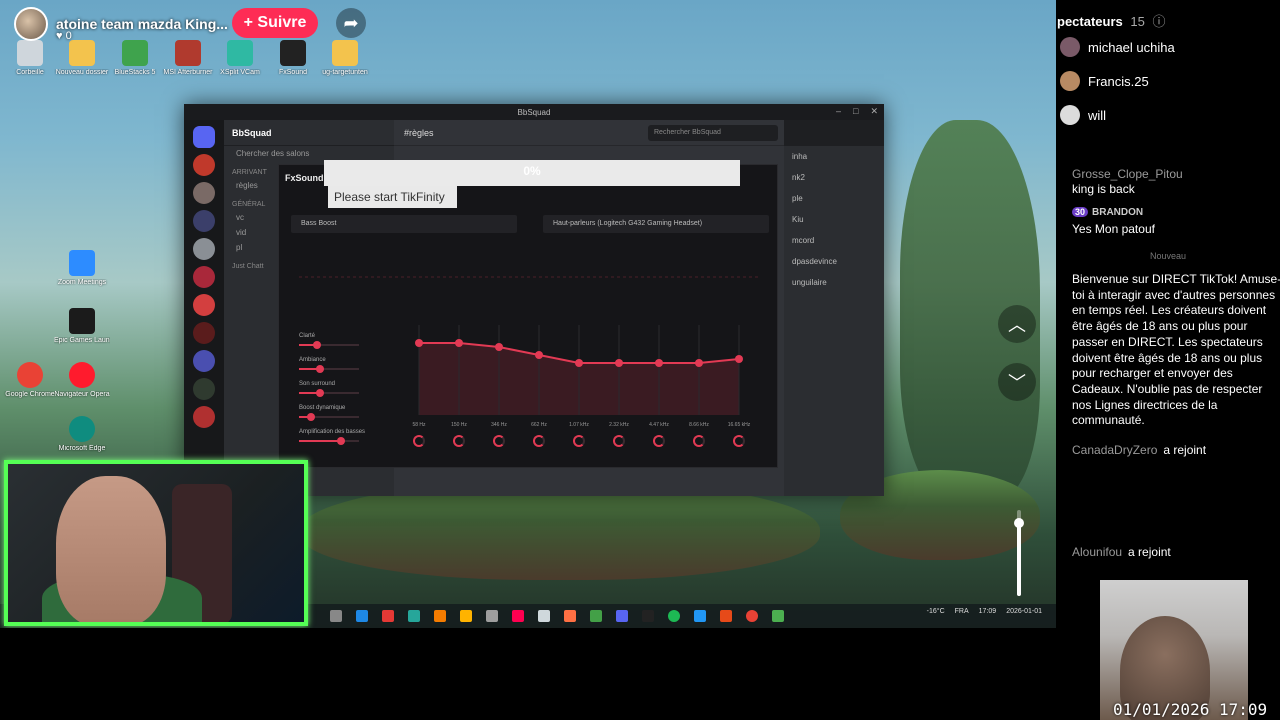 The width and height of the screenshot is (1280, 720). What do you see at coordinates (82, 334) in the screenshot?
I see `desktop-icon: Epic Games Launcher` at bounding box center [82, 334].